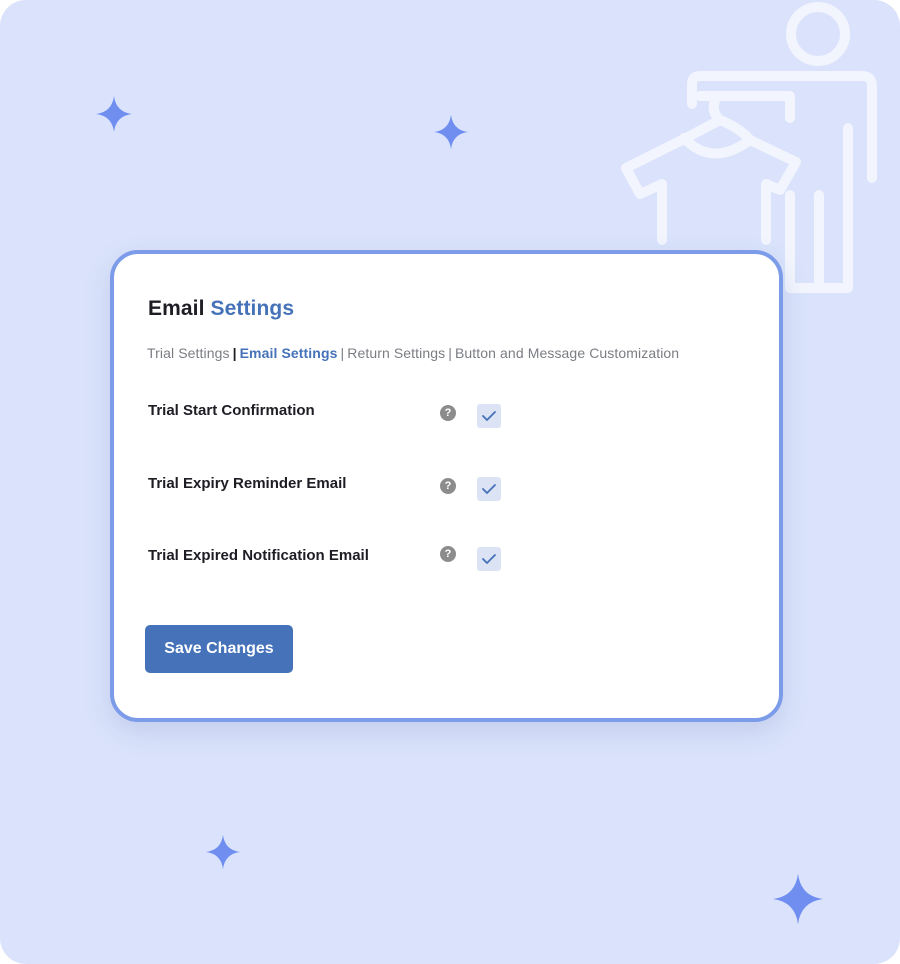  What do you see at coordinates (231, 410) in the screenshot?
I see `setting-label: Trial Start Confirmation` at bounding box center [231, 410].